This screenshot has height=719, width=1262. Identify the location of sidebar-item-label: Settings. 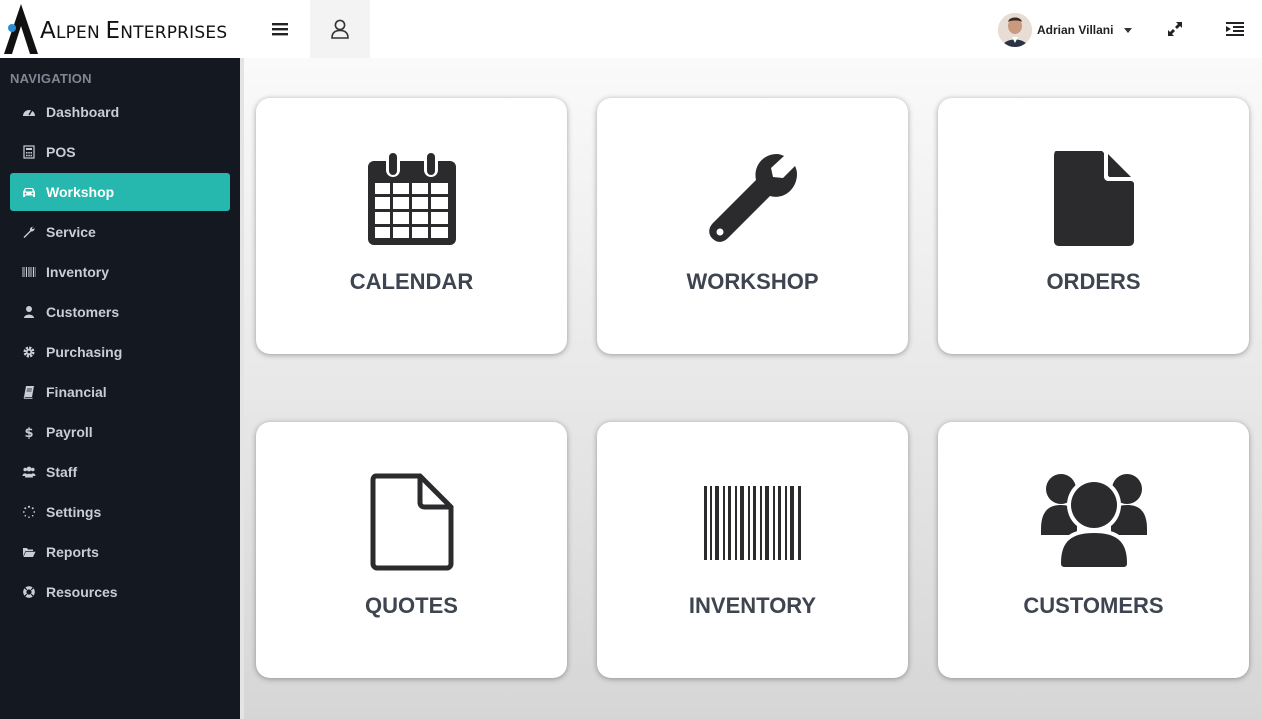
(74, 512).